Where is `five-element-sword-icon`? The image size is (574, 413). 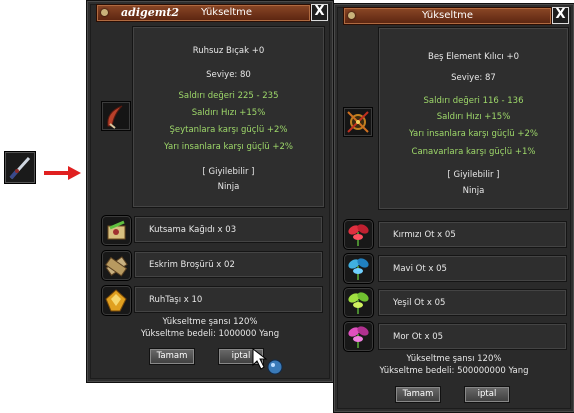
five-element-sword-icon is located at coordinates (358, 122).